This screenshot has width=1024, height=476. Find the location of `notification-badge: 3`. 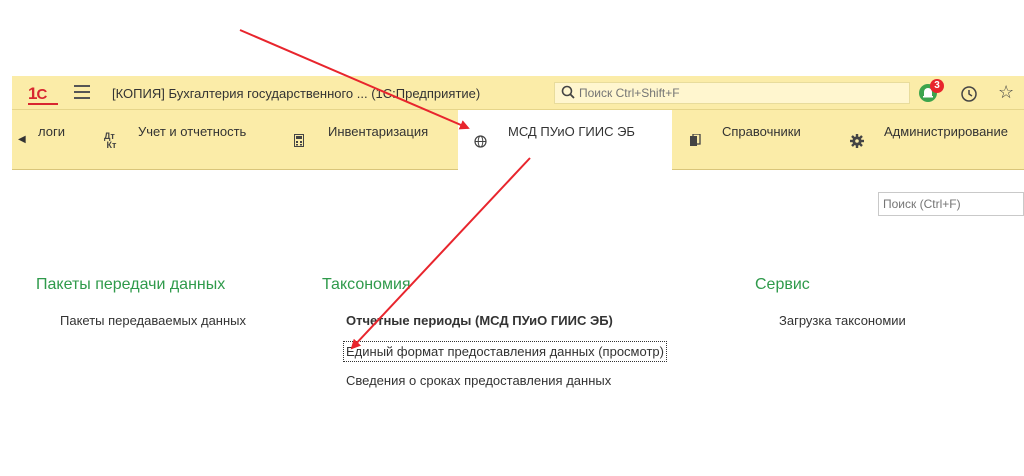

notification-badge: 3 is located at coordinates (937, 86).